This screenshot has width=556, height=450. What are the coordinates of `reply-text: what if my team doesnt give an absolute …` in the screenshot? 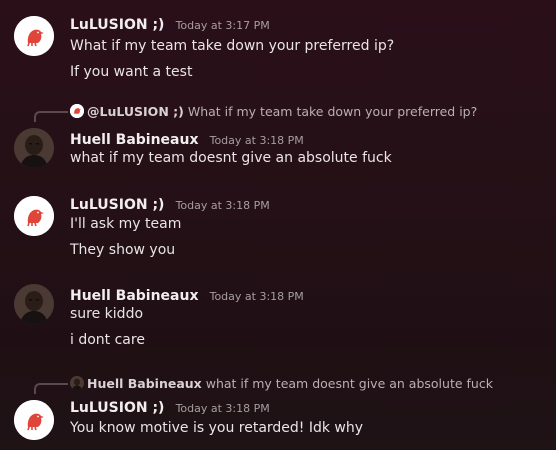 It's located at (349, 383).